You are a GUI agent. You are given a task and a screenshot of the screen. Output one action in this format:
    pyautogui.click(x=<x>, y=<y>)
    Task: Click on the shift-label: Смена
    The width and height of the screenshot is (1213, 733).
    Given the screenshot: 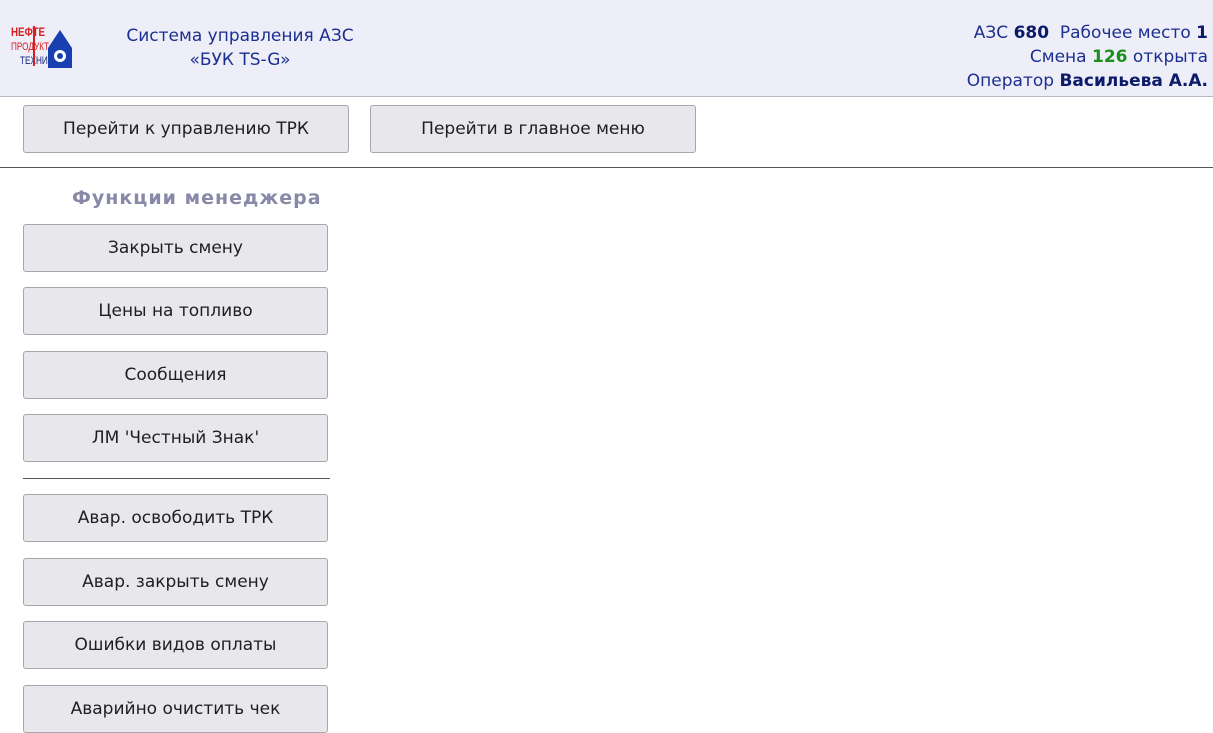 What is the action you would take?
    pyautogui.click(x=1058, y=57)
    